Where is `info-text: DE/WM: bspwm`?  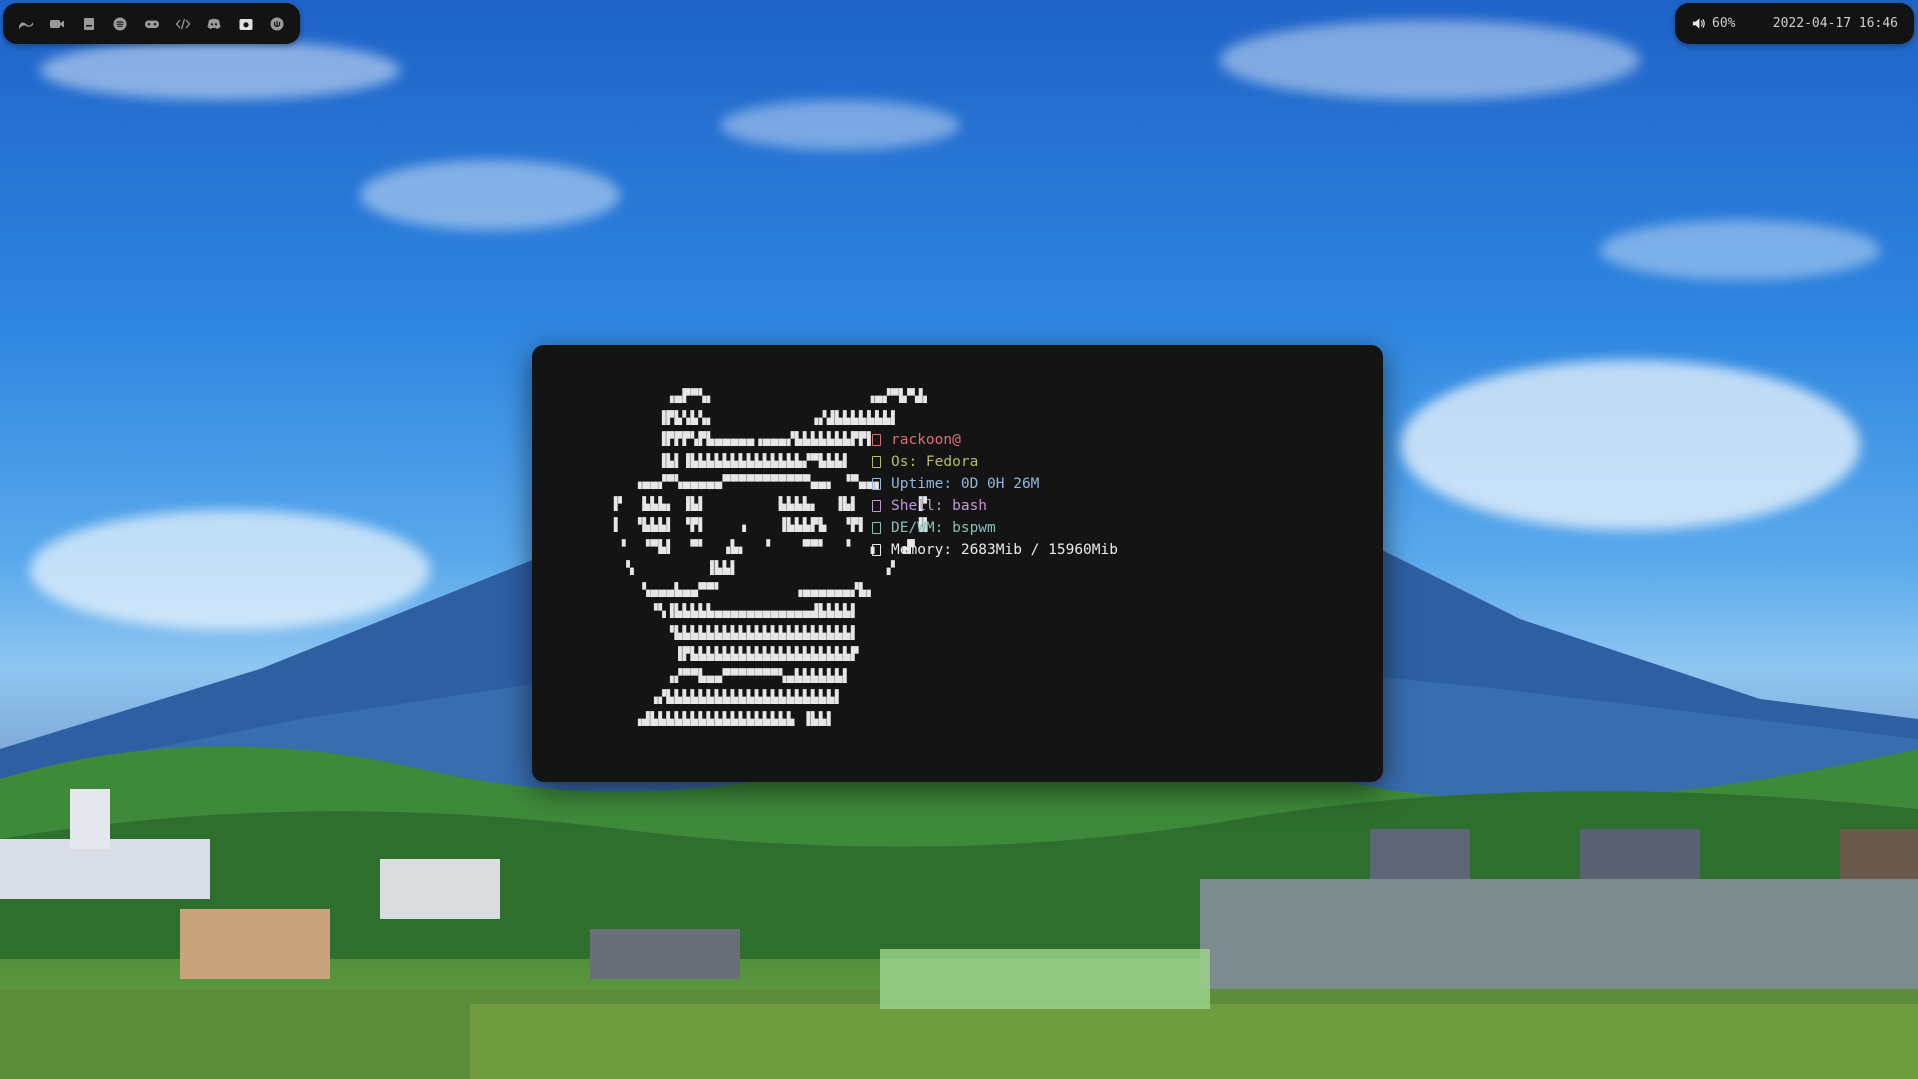
info-text: DE/WM: bspwm is located at coordinates (943, 528).